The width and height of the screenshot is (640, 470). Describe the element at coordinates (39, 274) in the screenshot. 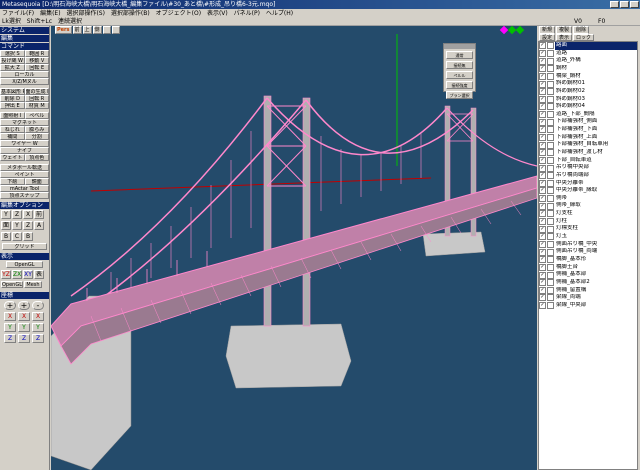

I see `view-table-button: 表` at that location.